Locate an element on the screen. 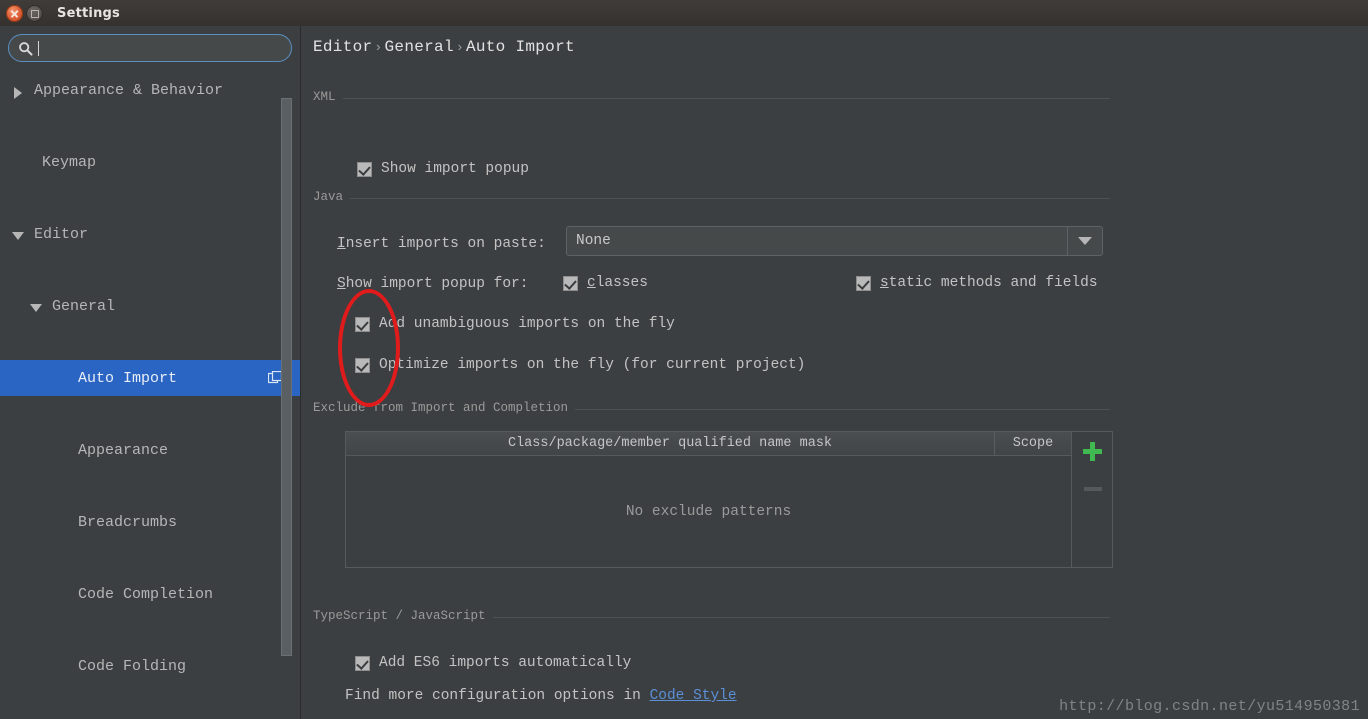 The height and width of the screenshot is (719, 1368). table-column-header-mask: Class/package/member qualified name mask is located at coordinates (670, 443).